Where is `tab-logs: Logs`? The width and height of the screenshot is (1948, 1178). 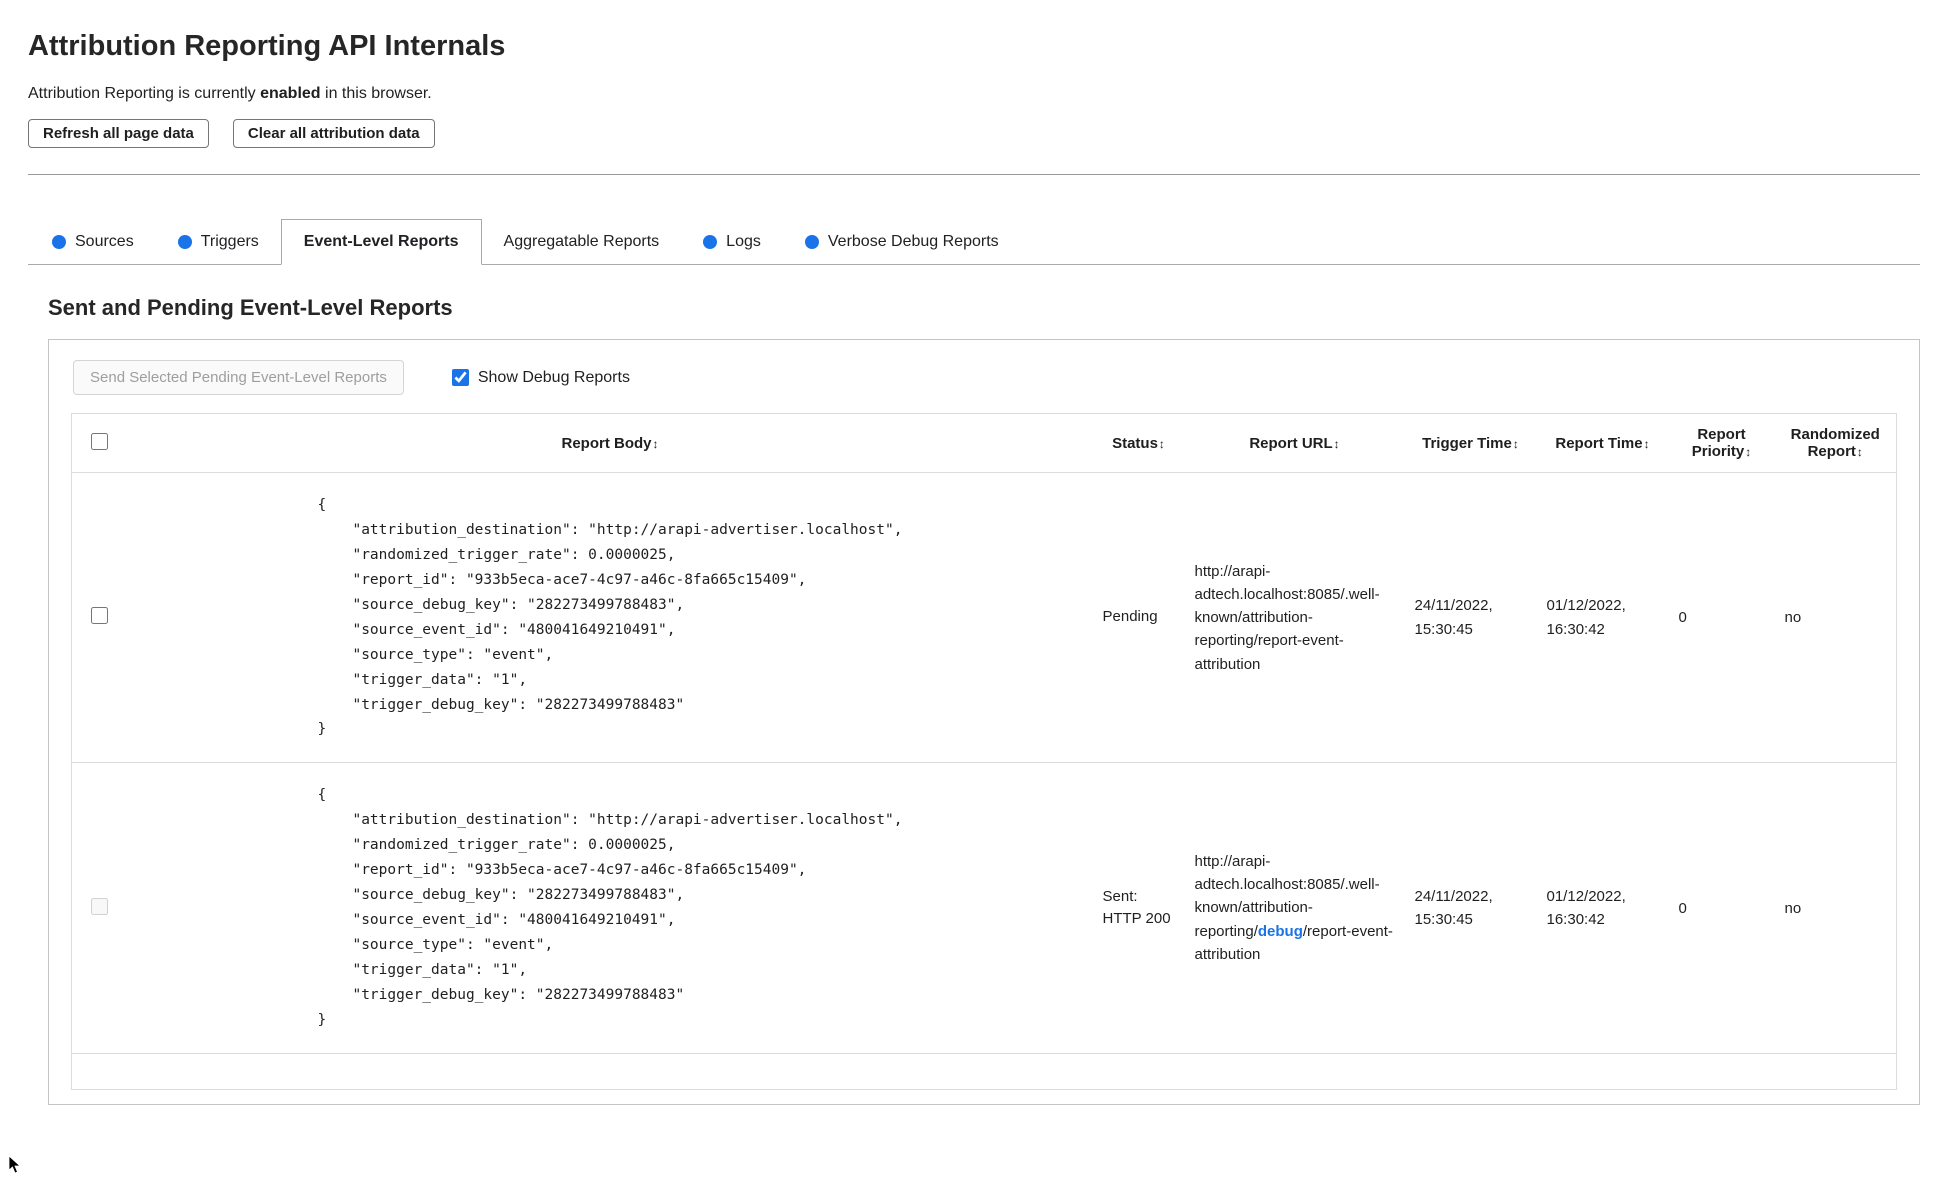 tab-logs: Logs is located at coordinates (732, 242).